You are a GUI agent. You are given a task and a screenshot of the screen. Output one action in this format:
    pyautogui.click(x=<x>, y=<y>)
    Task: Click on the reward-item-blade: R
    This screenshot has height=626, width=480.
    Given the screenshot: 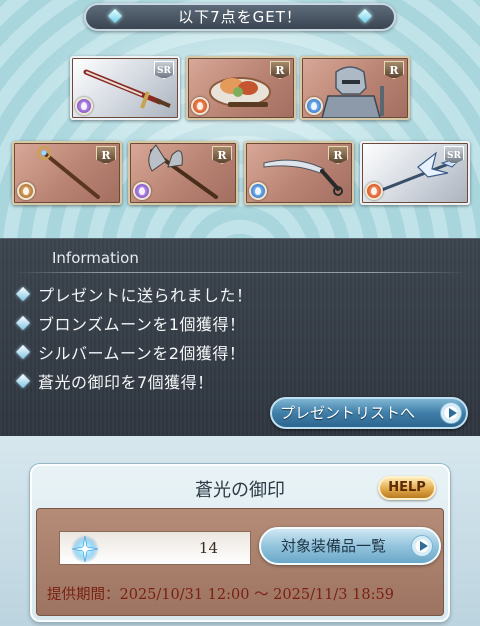 What is the action you would take?
    pyautogui.click(x=299, y=173)
    